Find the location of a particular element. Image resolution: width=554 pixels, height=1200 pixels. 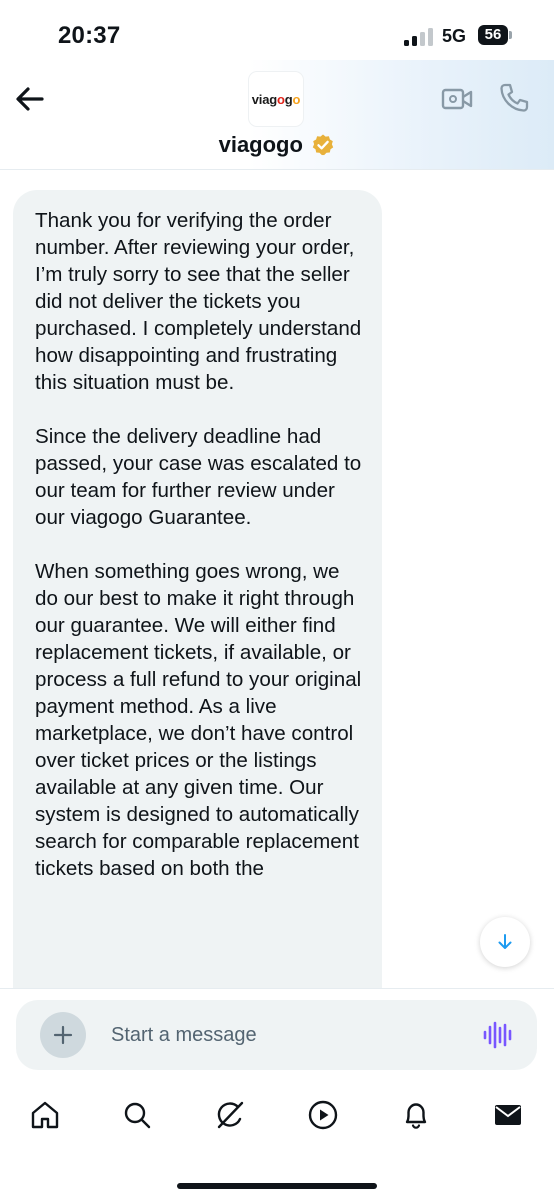

signal-icon is located at coordinates (418, 37).